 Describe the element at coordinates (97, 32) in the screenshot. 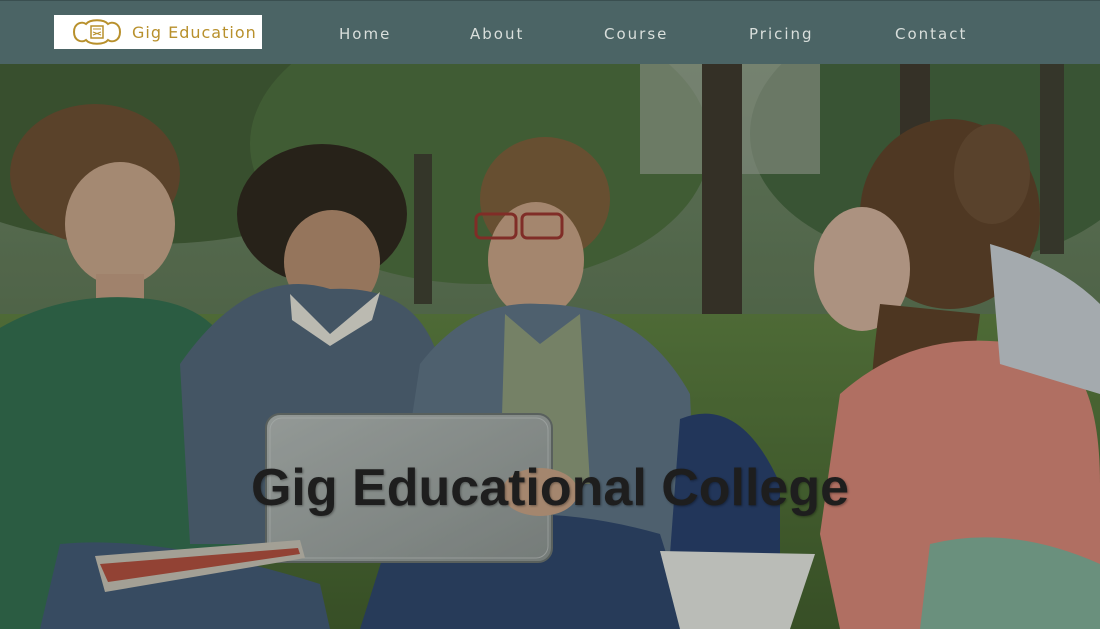

I see `logo-emblem-icon` at that location.